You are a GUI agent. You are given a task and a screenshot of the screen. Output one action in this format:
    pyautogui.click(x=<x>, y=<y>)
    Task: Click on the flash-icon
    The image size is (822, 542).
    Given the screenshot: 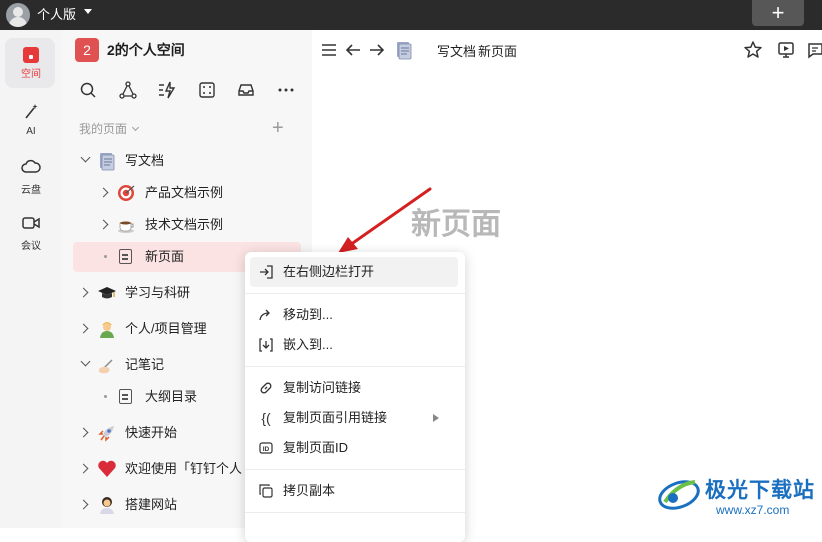 What is the action you would take?
    pyautogui.click(x=167, y=90)
    